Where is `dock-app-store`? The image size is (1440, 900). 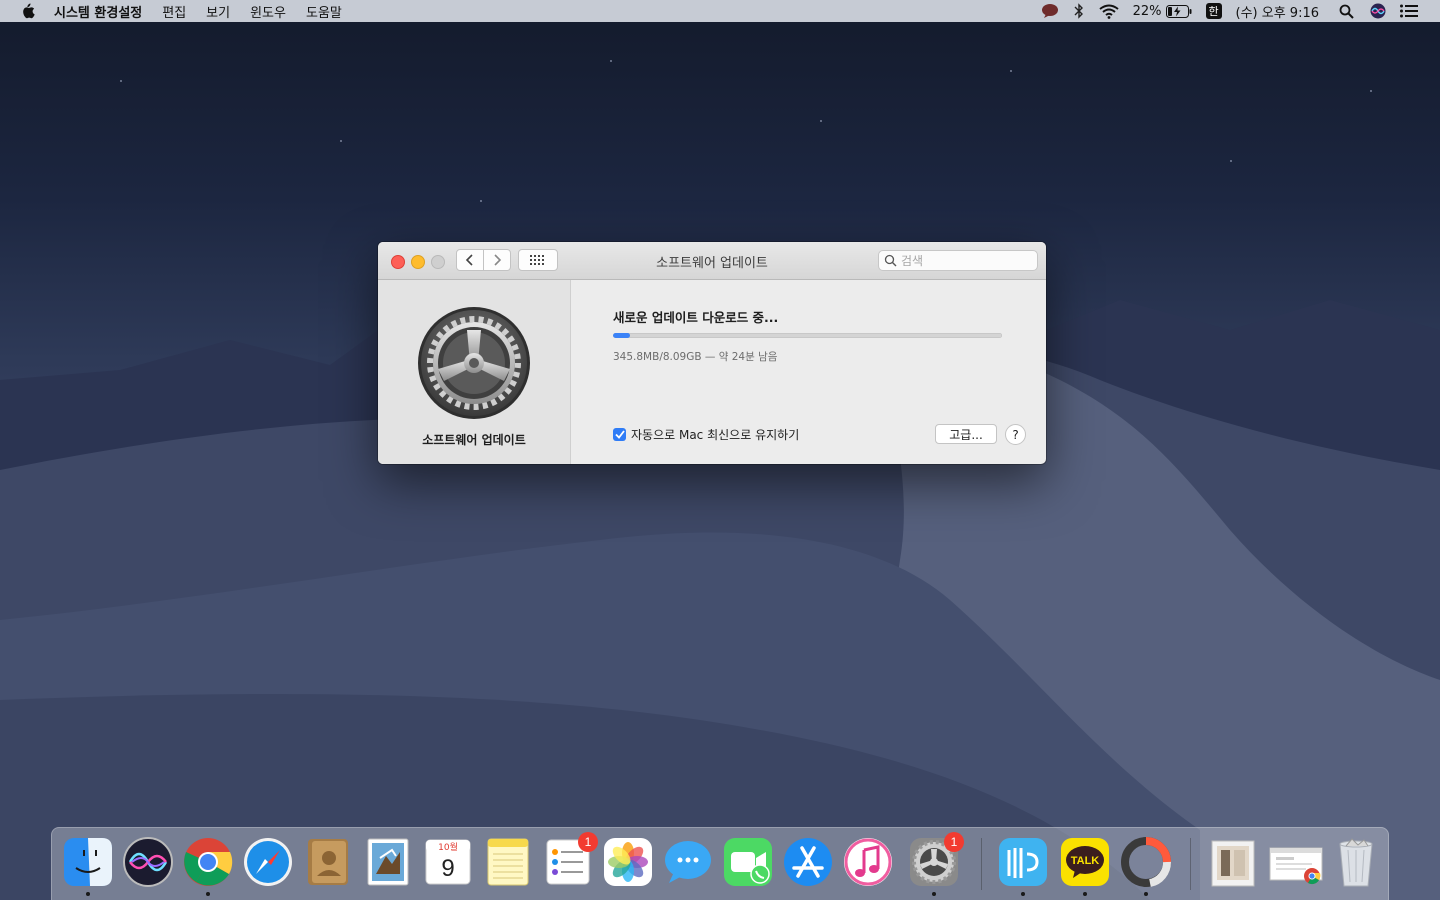 dock-app-store is located at coordinates (808, 862).